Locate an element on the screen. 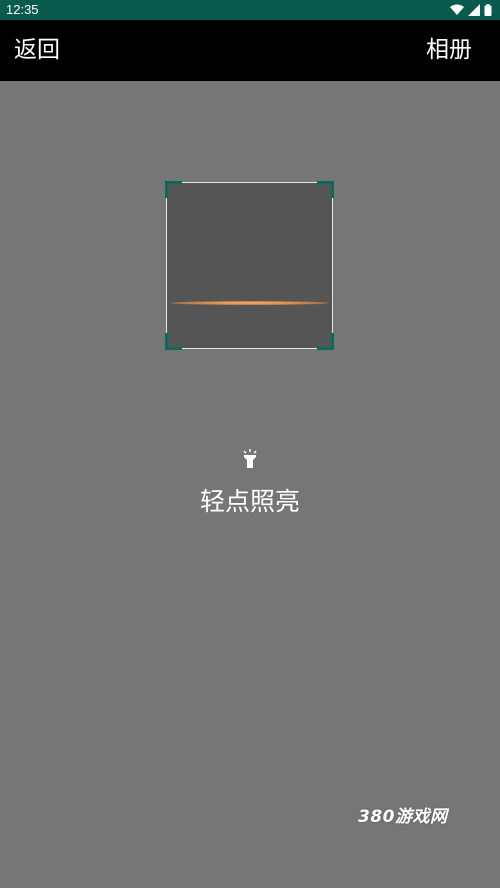 Image resolution: width=500 pixels, height=888 pixels. wifi-icon is located at coordinates (457, 10).